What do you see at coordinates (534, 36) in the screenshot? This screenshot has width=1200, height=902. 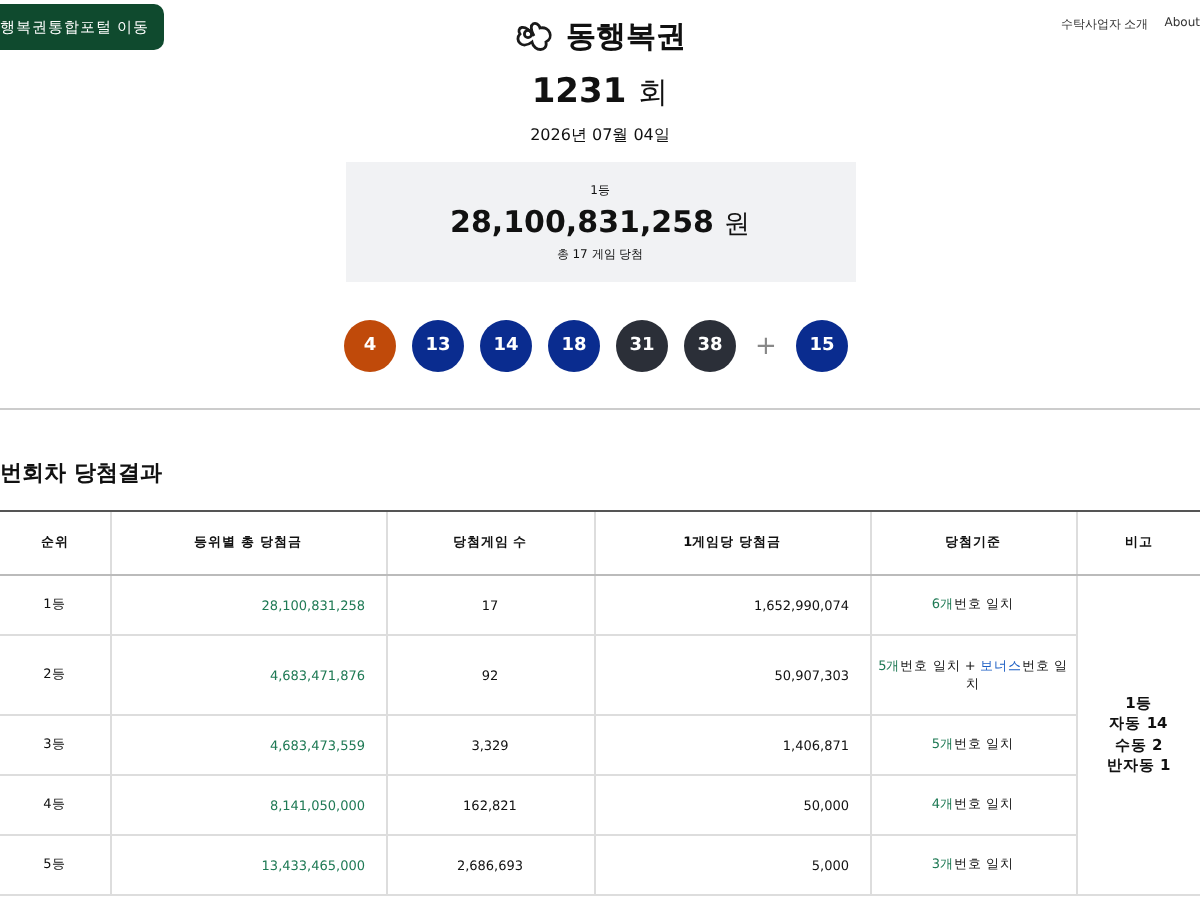 I see `clover-logo-icon` at bounding box center [534, 36].